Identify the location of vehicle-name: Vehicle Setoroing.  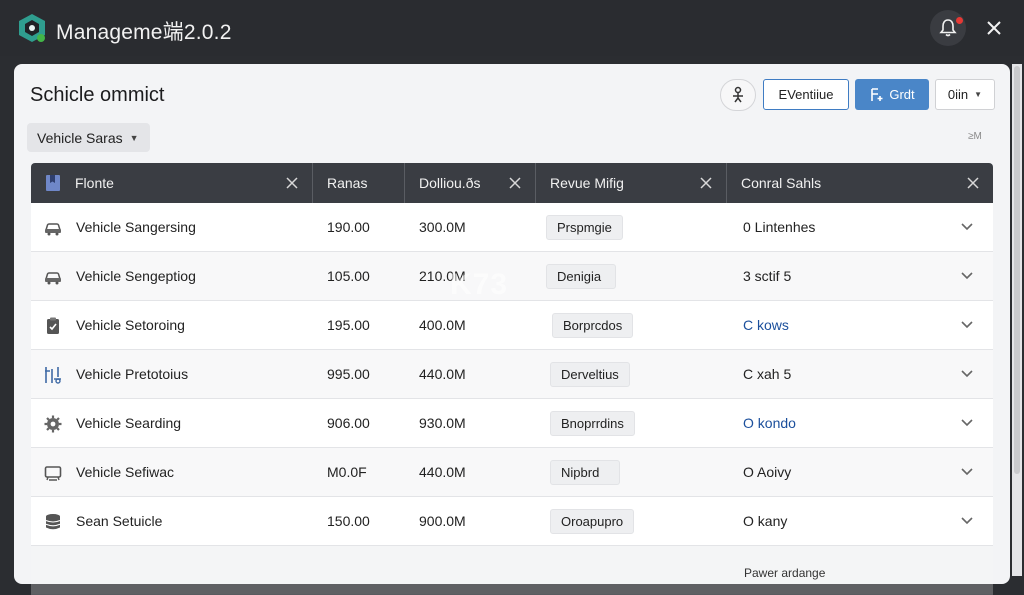
(130, 325).